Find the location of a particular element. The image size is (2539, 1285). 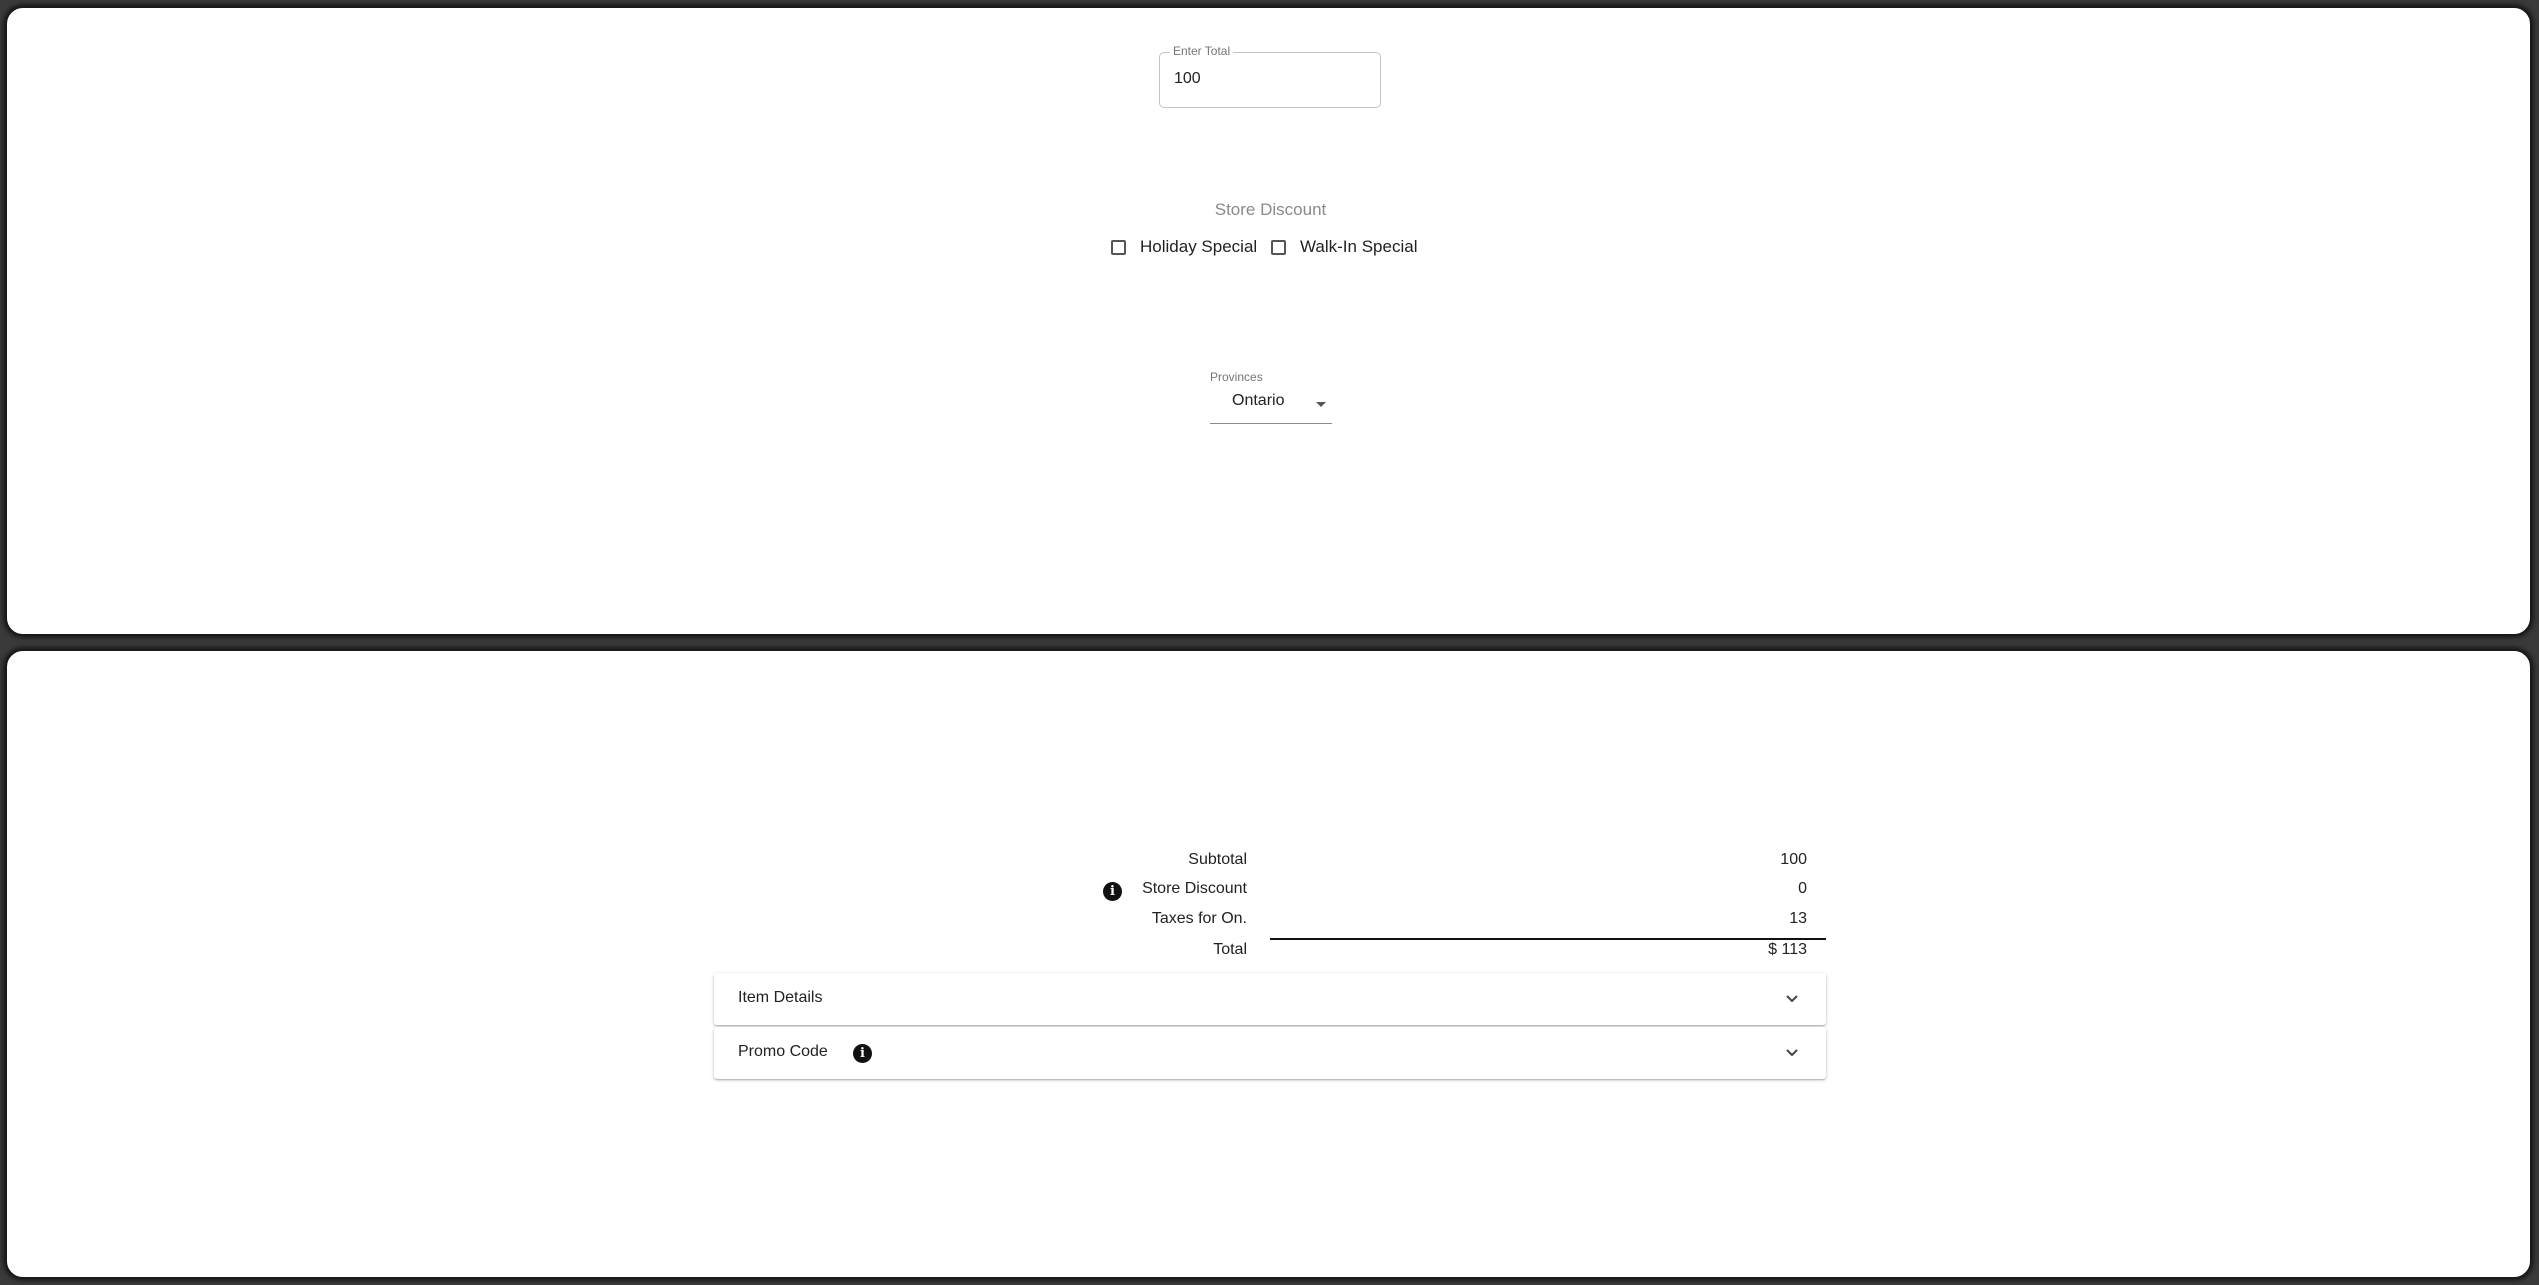

subtotal-label: Subtotal is located at coordinates (1217, 859).